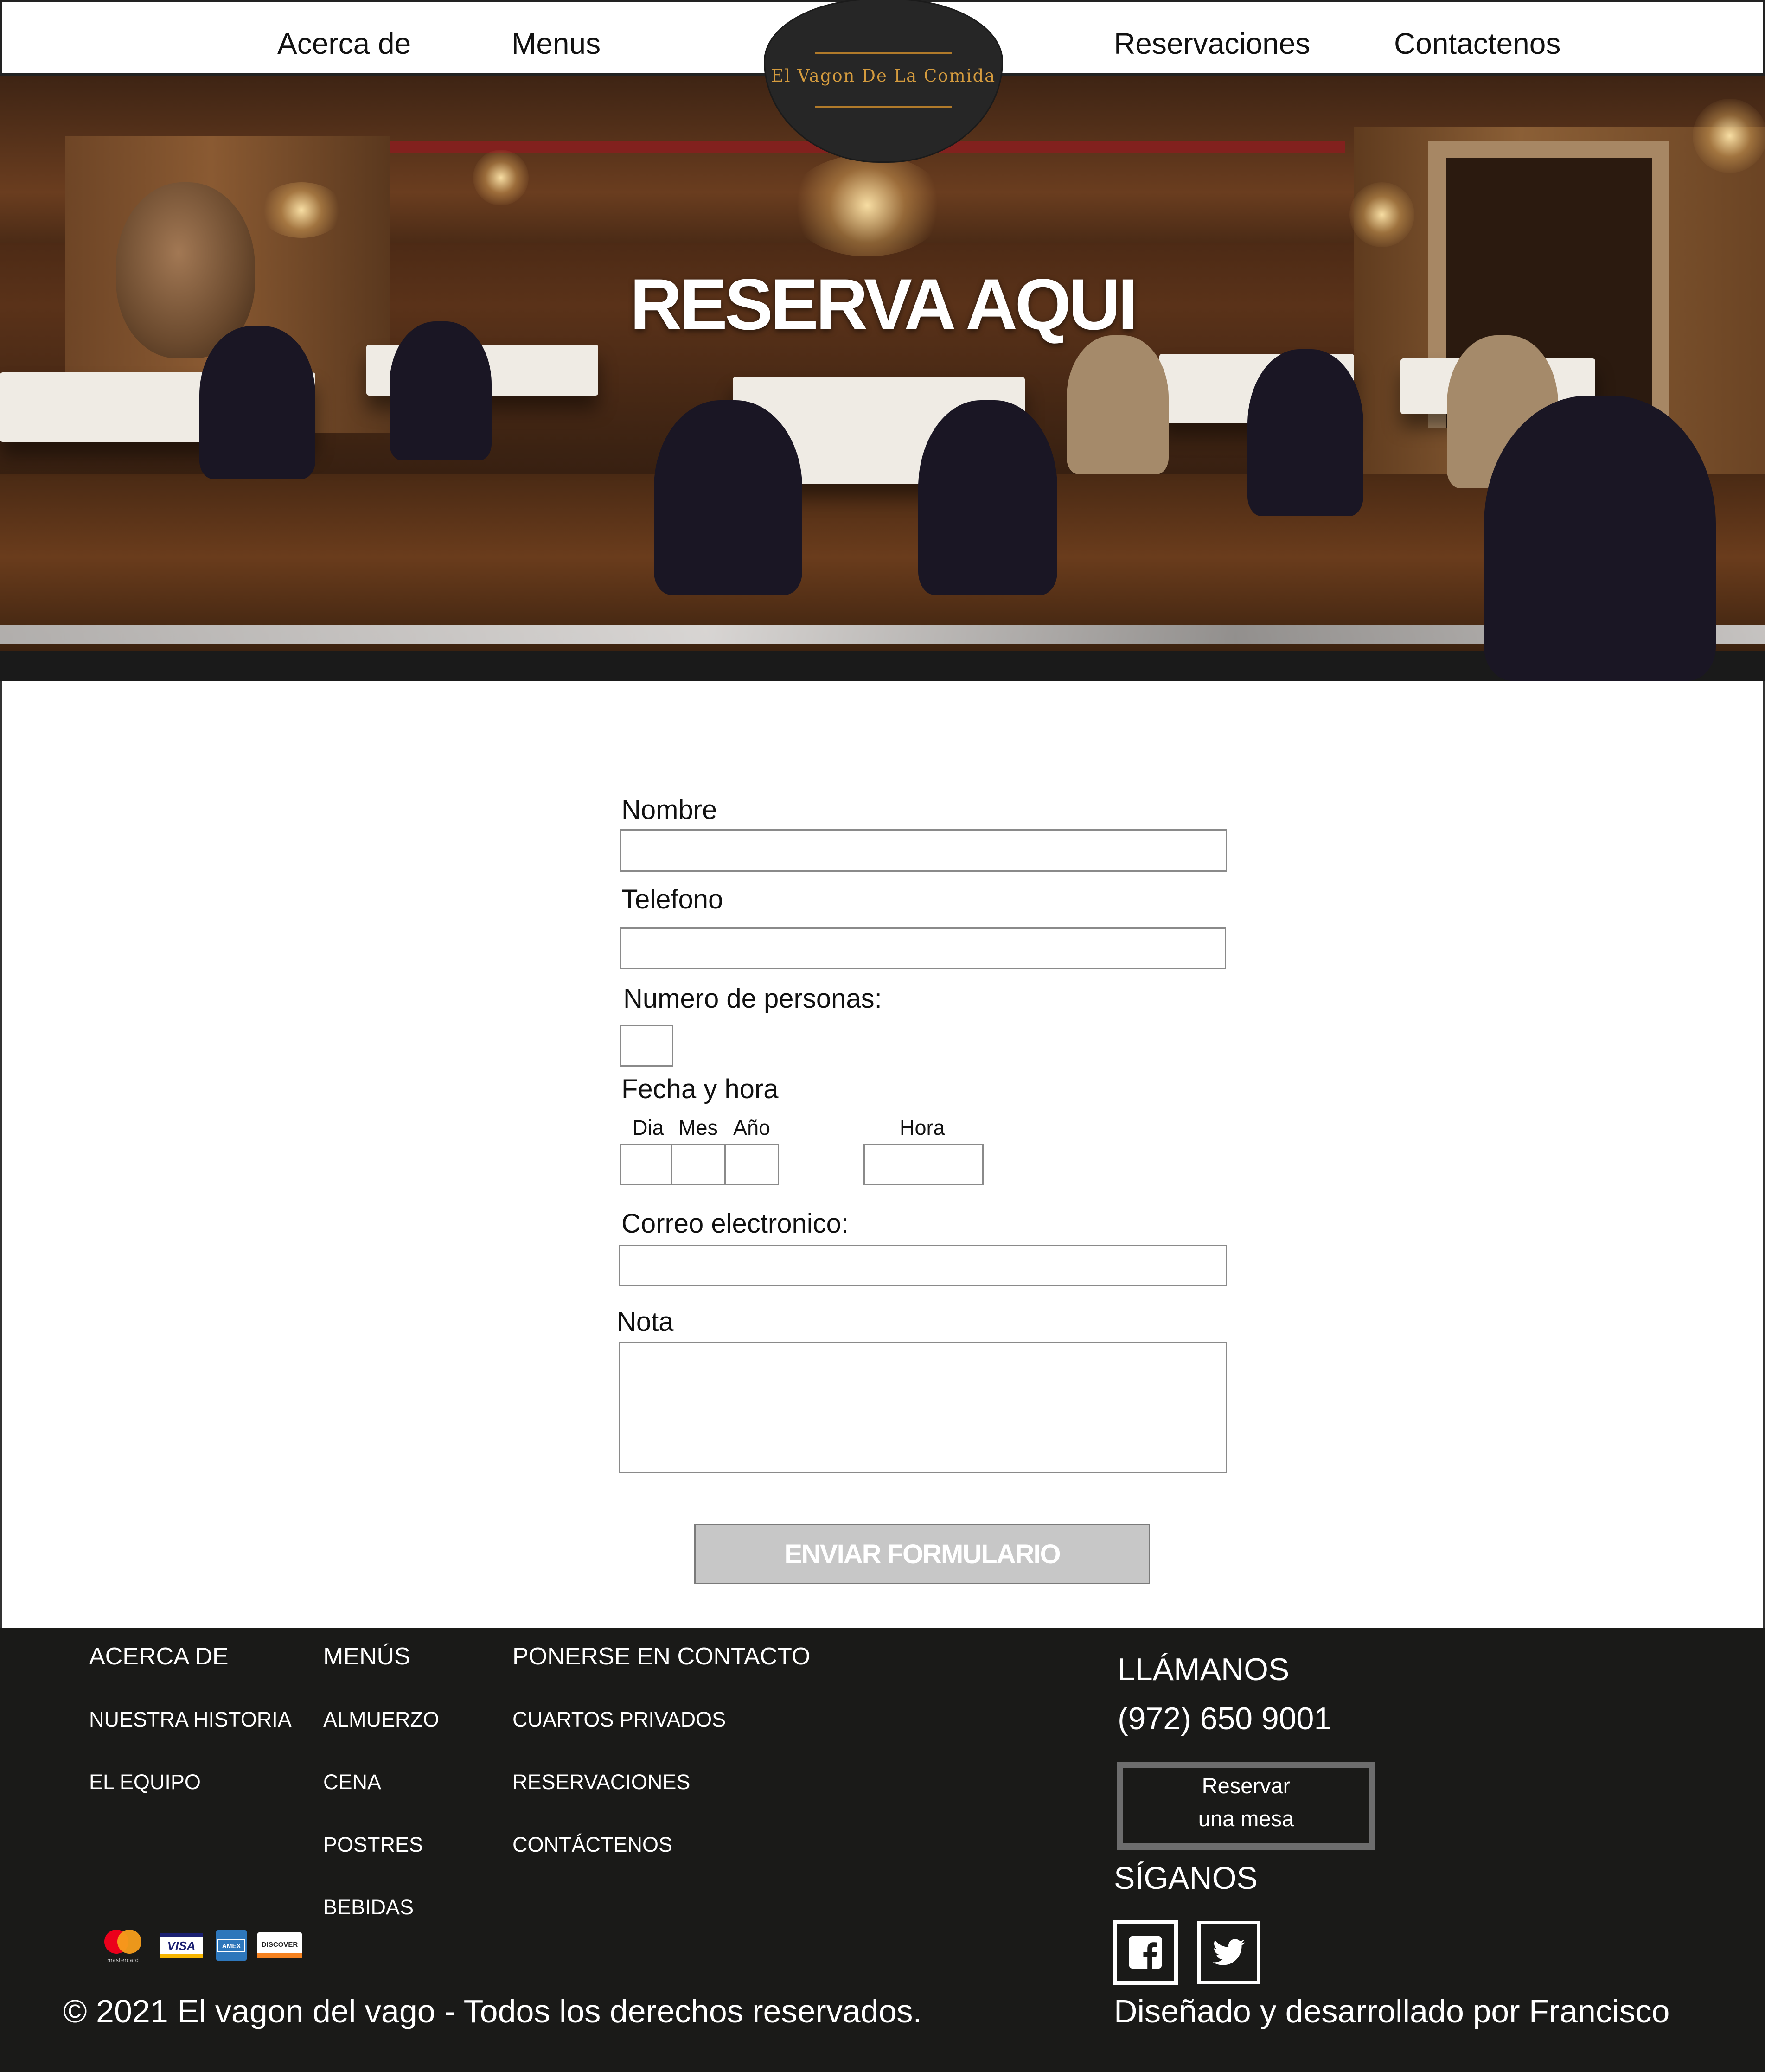 The width and height of the screenshot is (1765, 2072). What do you see at coordinates (344, 43) in the screenshot?
I see `nav-link-acerca-de: Acerca de` at bounding box center [344, 43].